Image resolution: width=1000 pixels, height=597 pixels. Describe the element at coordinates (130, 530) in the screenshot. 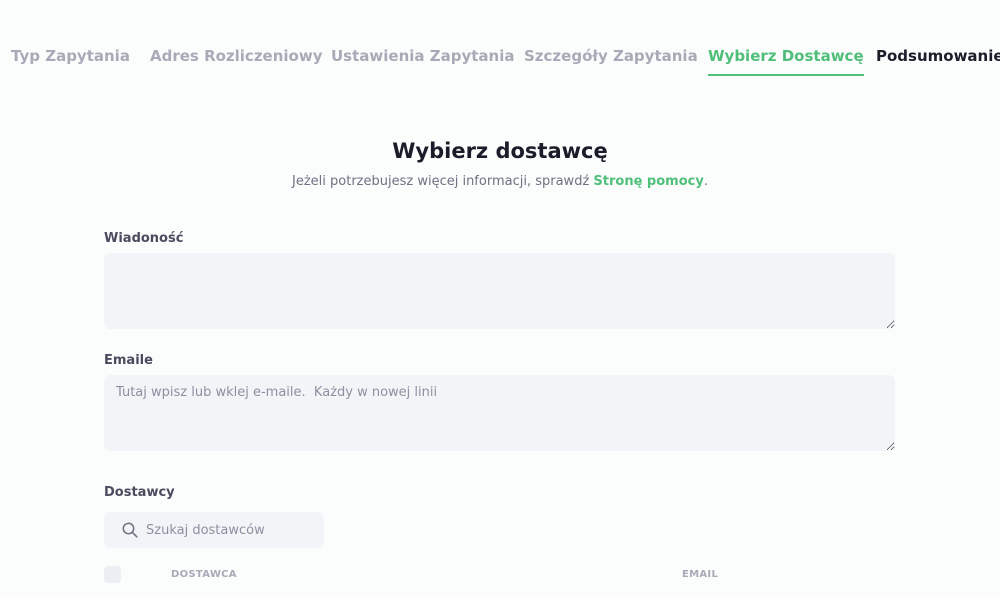

I see `search-icon` at that location.